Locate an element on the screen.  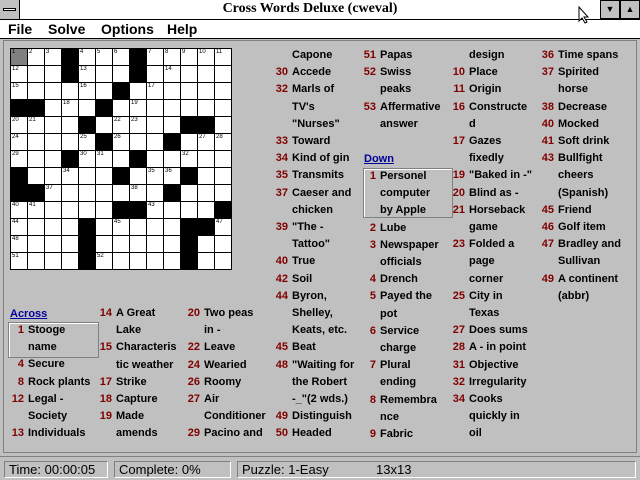
grid-cell: 38 is located at coordinates (138, 193).